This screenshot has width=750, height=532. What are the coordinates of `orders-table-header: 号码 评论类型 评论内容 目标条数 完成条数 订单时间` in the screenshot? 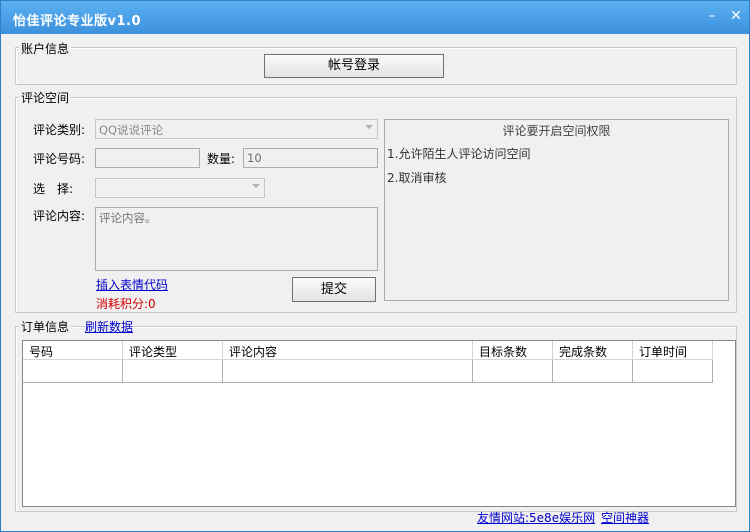 It's located at (368, 350).